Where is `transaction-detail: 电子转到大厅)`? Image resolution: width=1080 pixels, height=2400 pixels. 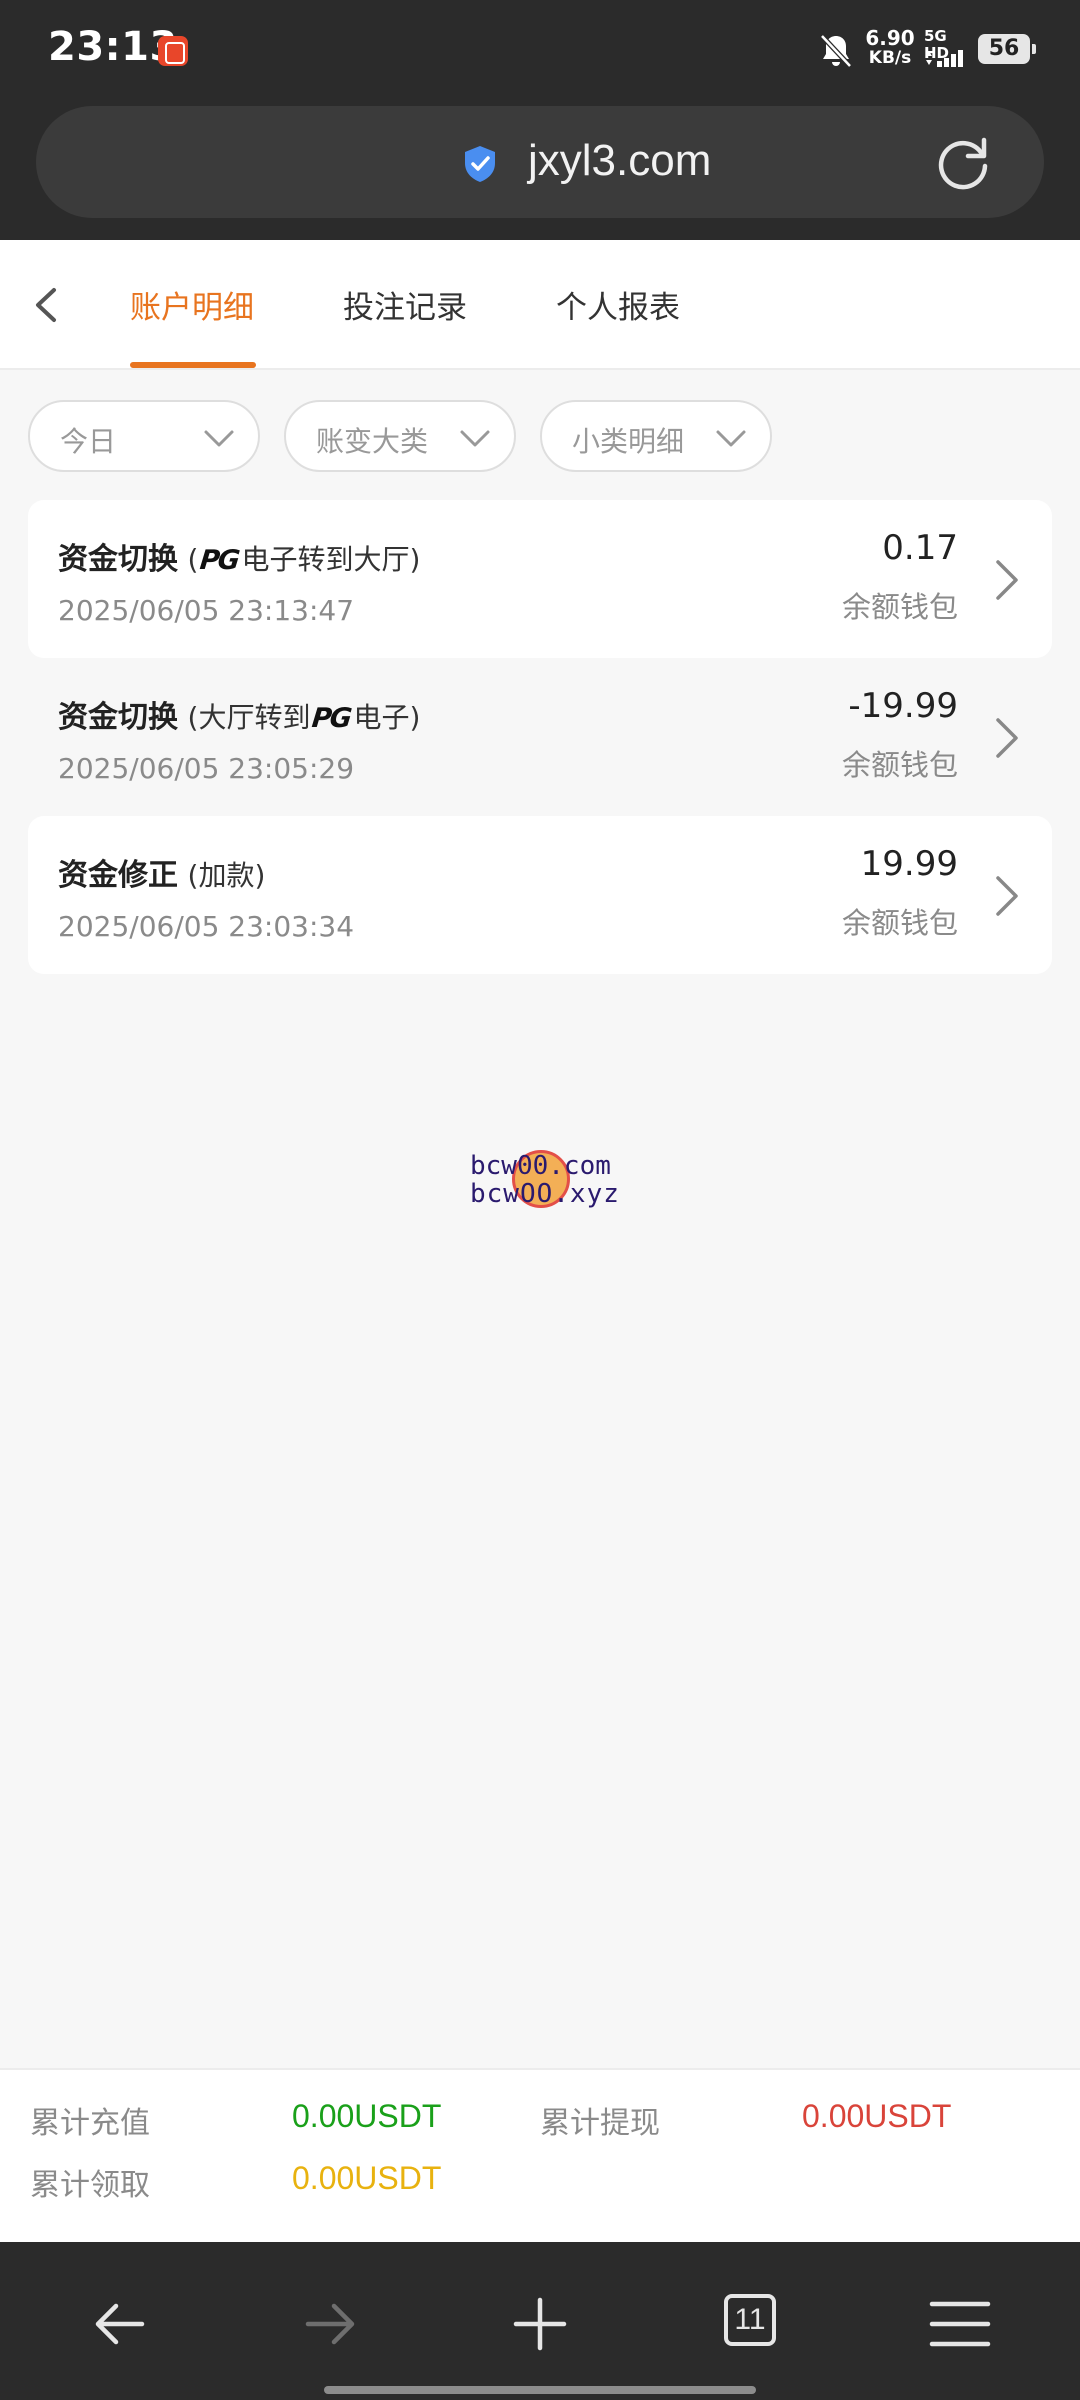
transaction-detail: 电子转到大厅) is located at coordinates (331, 559).